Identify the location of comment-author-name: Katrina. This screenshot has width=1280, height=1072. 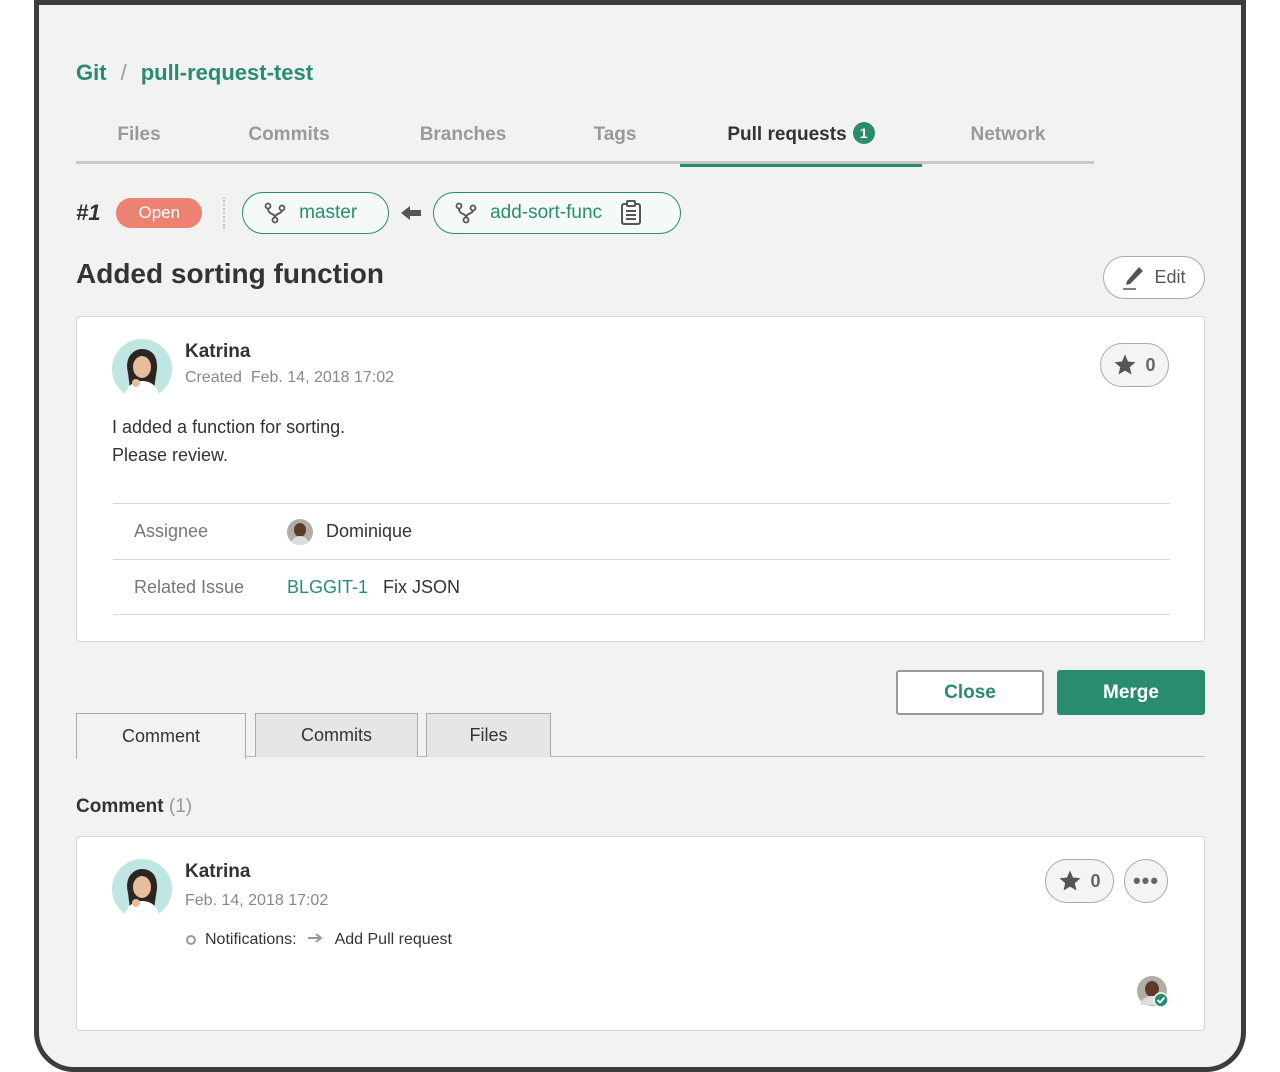
(217, 872).